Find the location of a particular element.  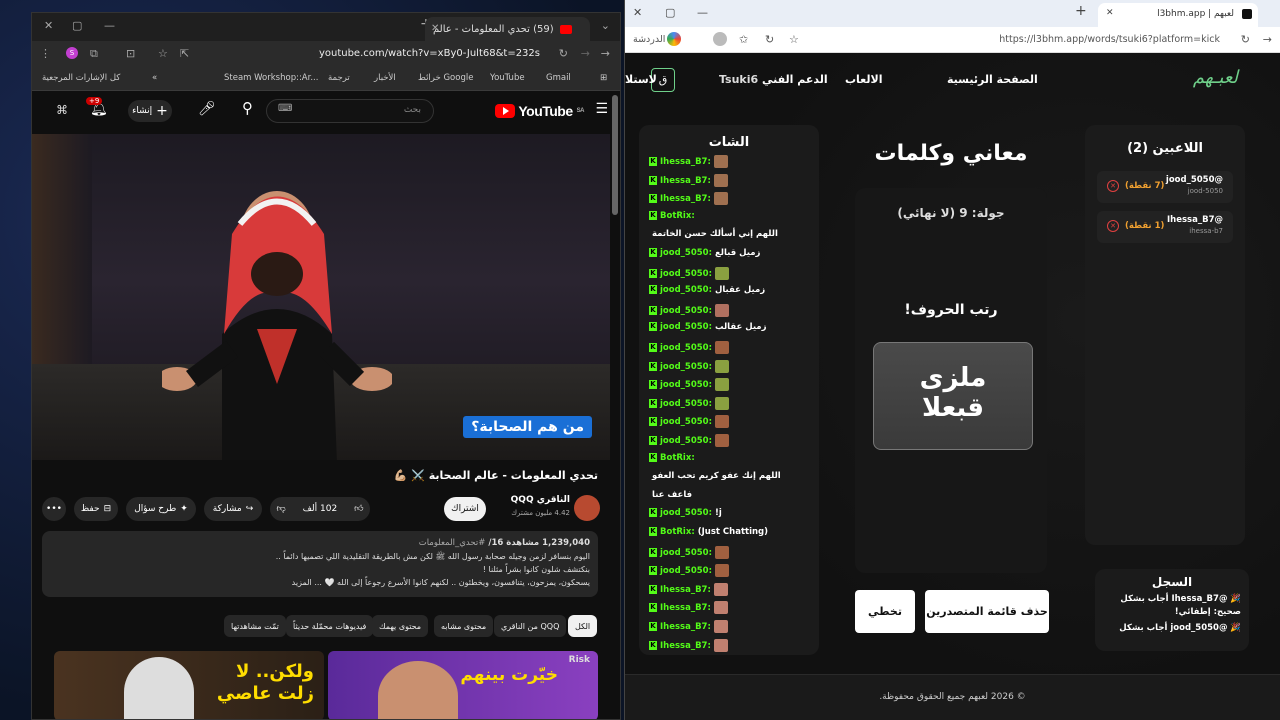

youtube-logo: YouTube SA is located at coordinates (540, 111).